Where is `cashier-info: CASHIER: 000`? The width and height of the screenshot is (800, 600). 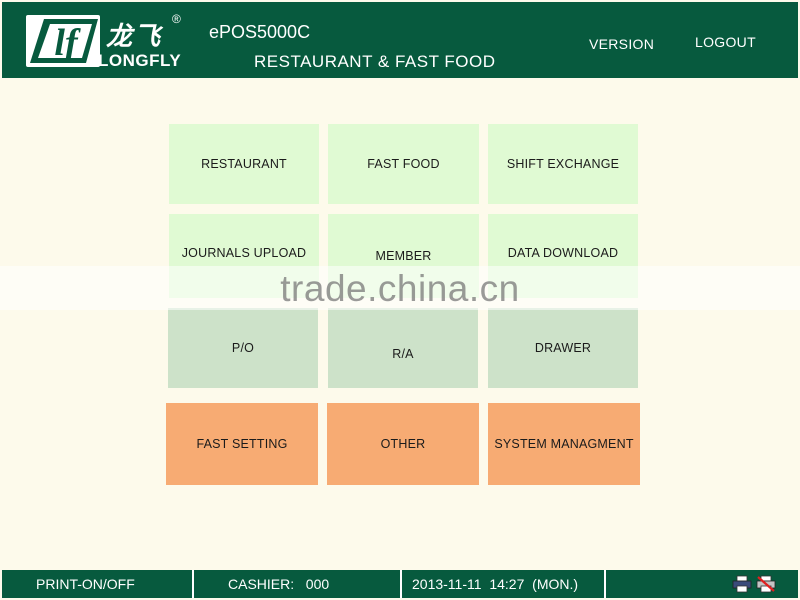 cashier-info: CASHIER: 000 is located at coordinates (298, 584).